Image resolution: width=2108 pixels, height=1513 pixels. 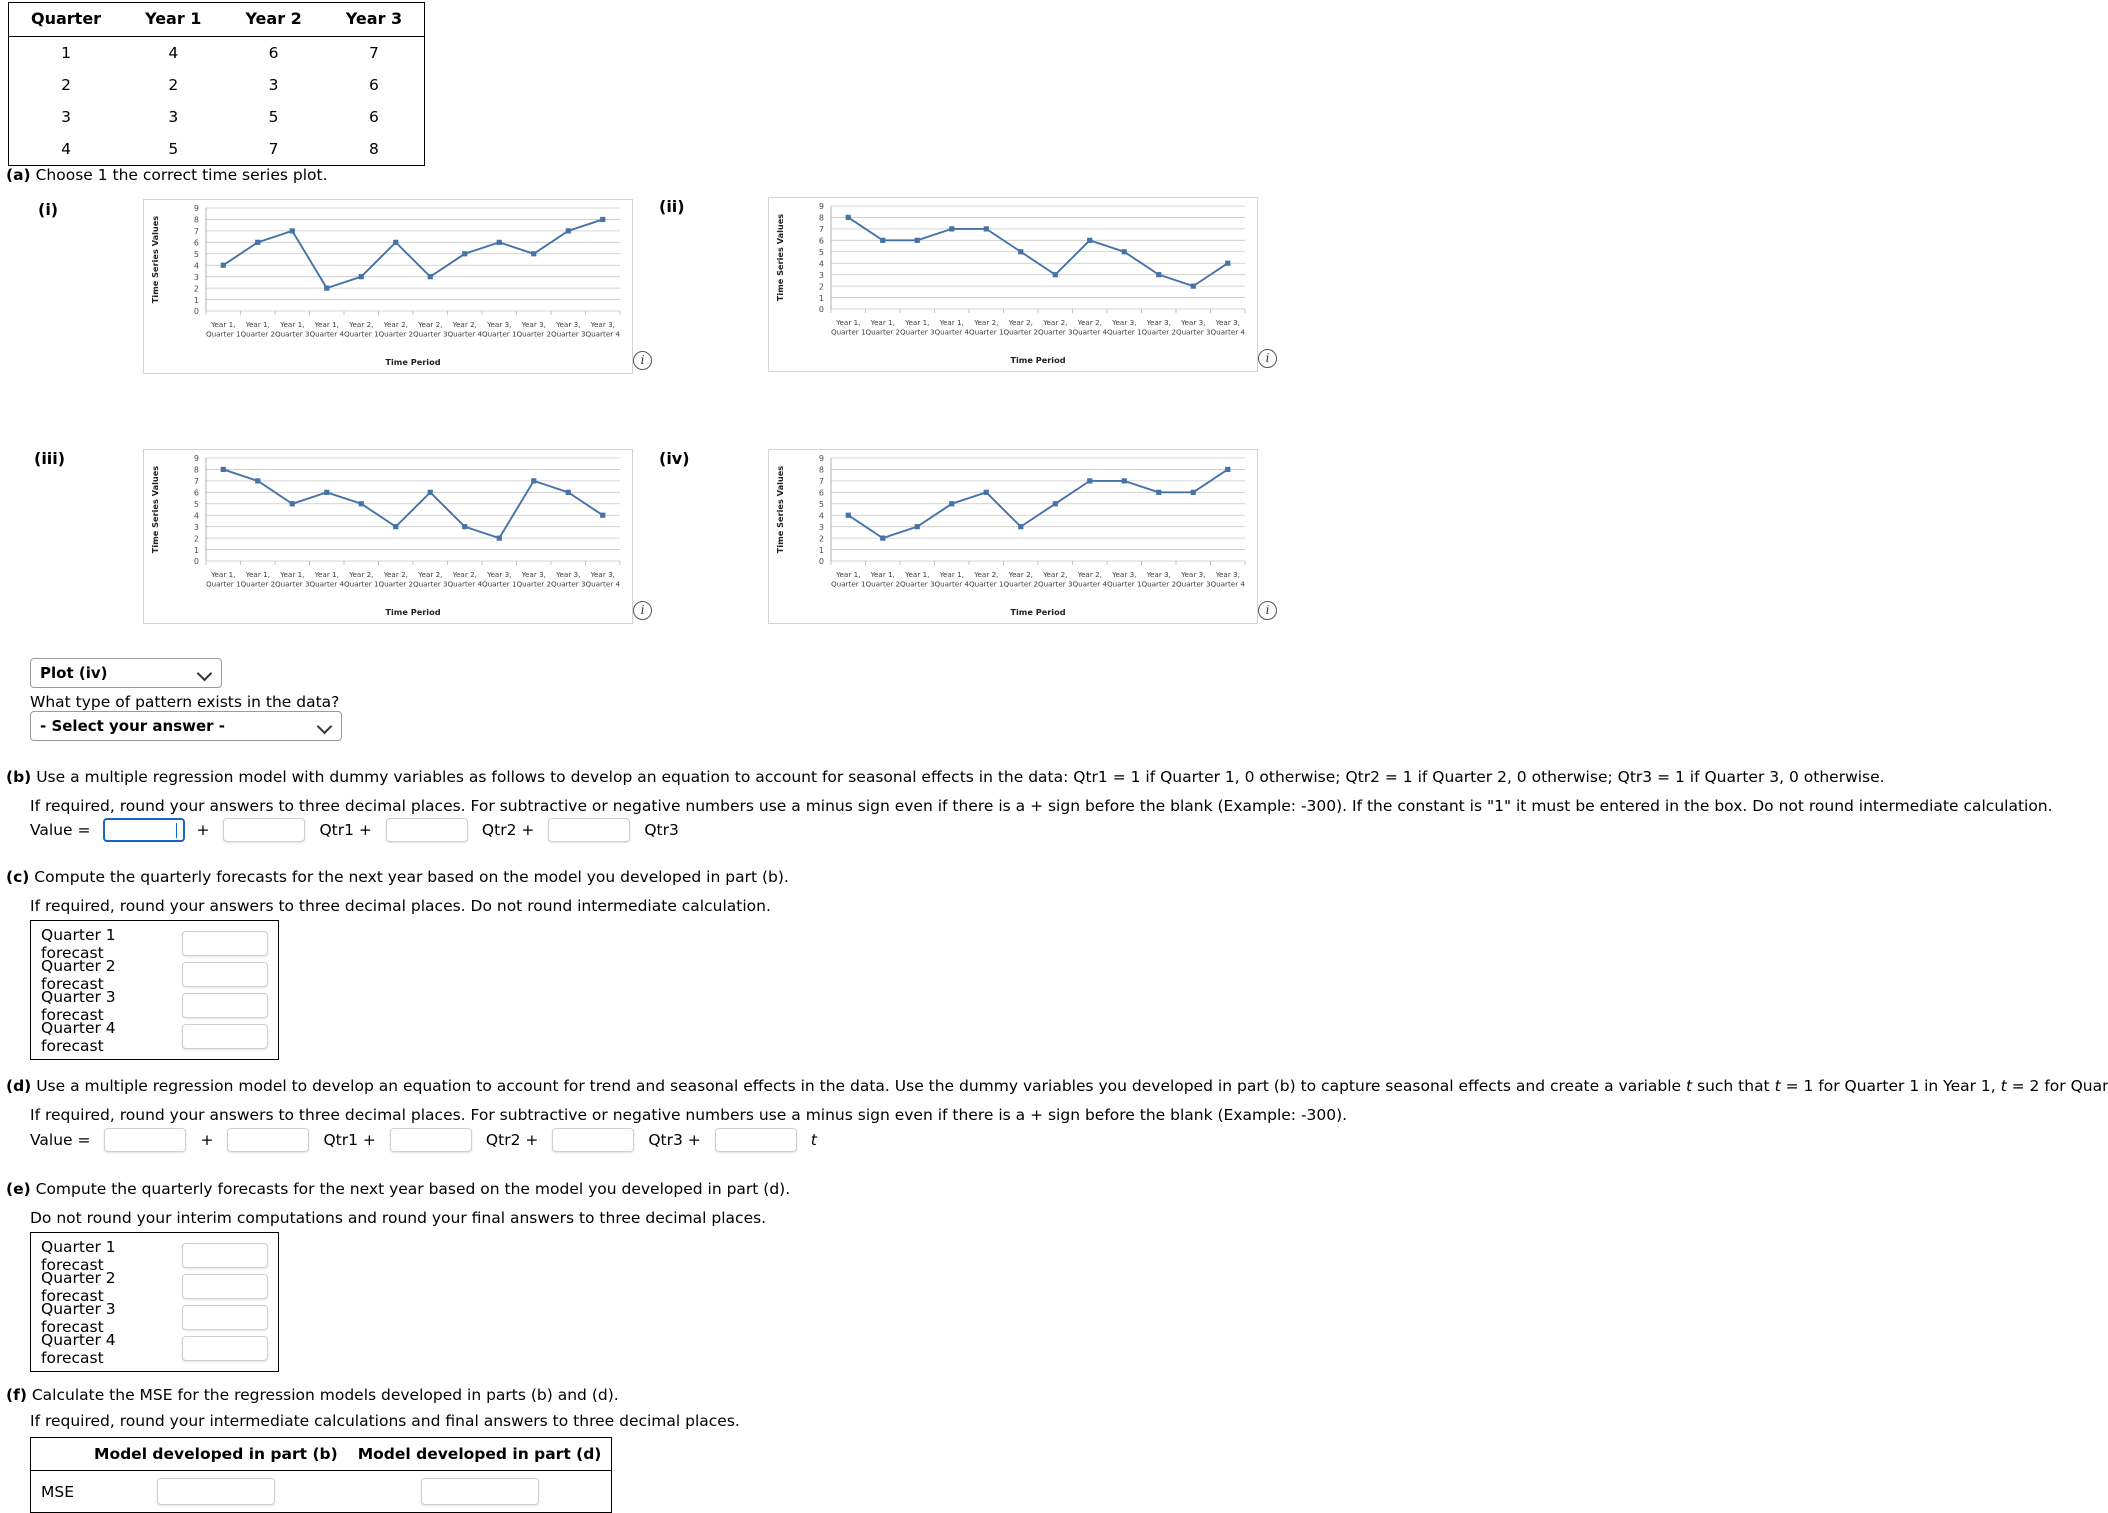 I want to click on part-b-constant-input, so click(x=144, y=830).